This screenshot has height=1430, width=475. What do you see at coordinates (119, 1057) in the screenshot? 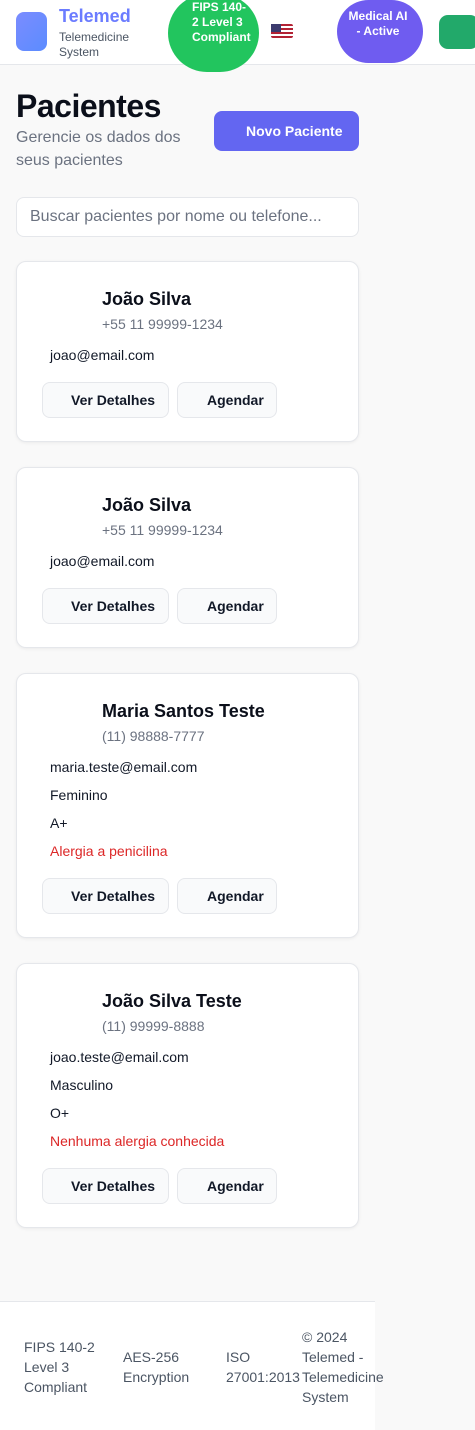
I see `patient-email: joao.teste@email.com` at bounding box center [119, 1057].